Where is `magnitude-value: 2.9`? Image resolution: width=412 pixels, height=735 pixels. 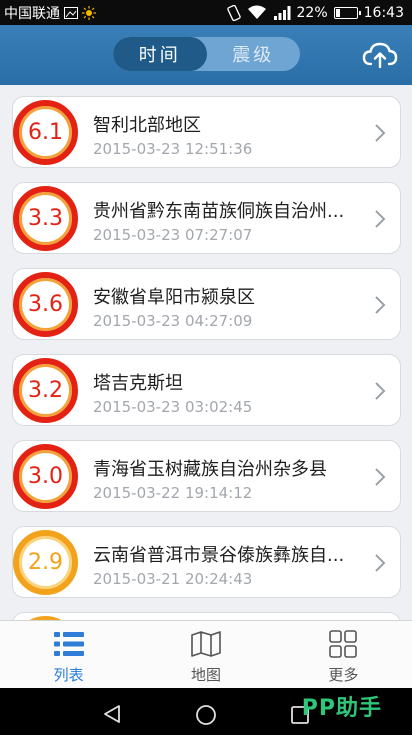
magnitude-value: 2.9 is located at coordinates (45, 562).